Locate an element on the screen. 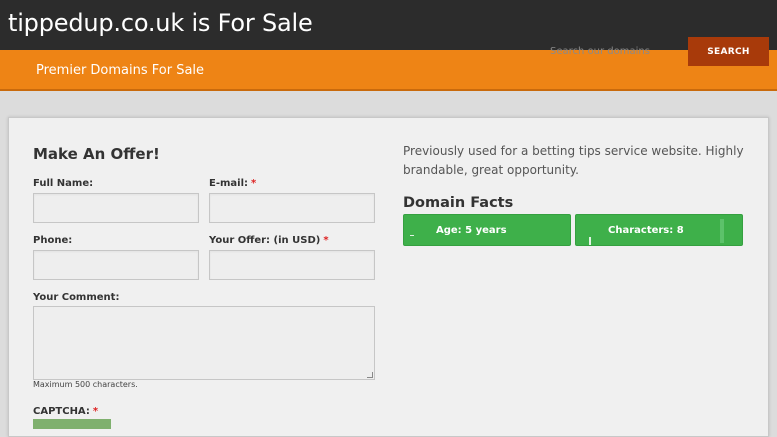  offer-label-text: Your Offer: (in USD) is located at coordinates (265, 240).